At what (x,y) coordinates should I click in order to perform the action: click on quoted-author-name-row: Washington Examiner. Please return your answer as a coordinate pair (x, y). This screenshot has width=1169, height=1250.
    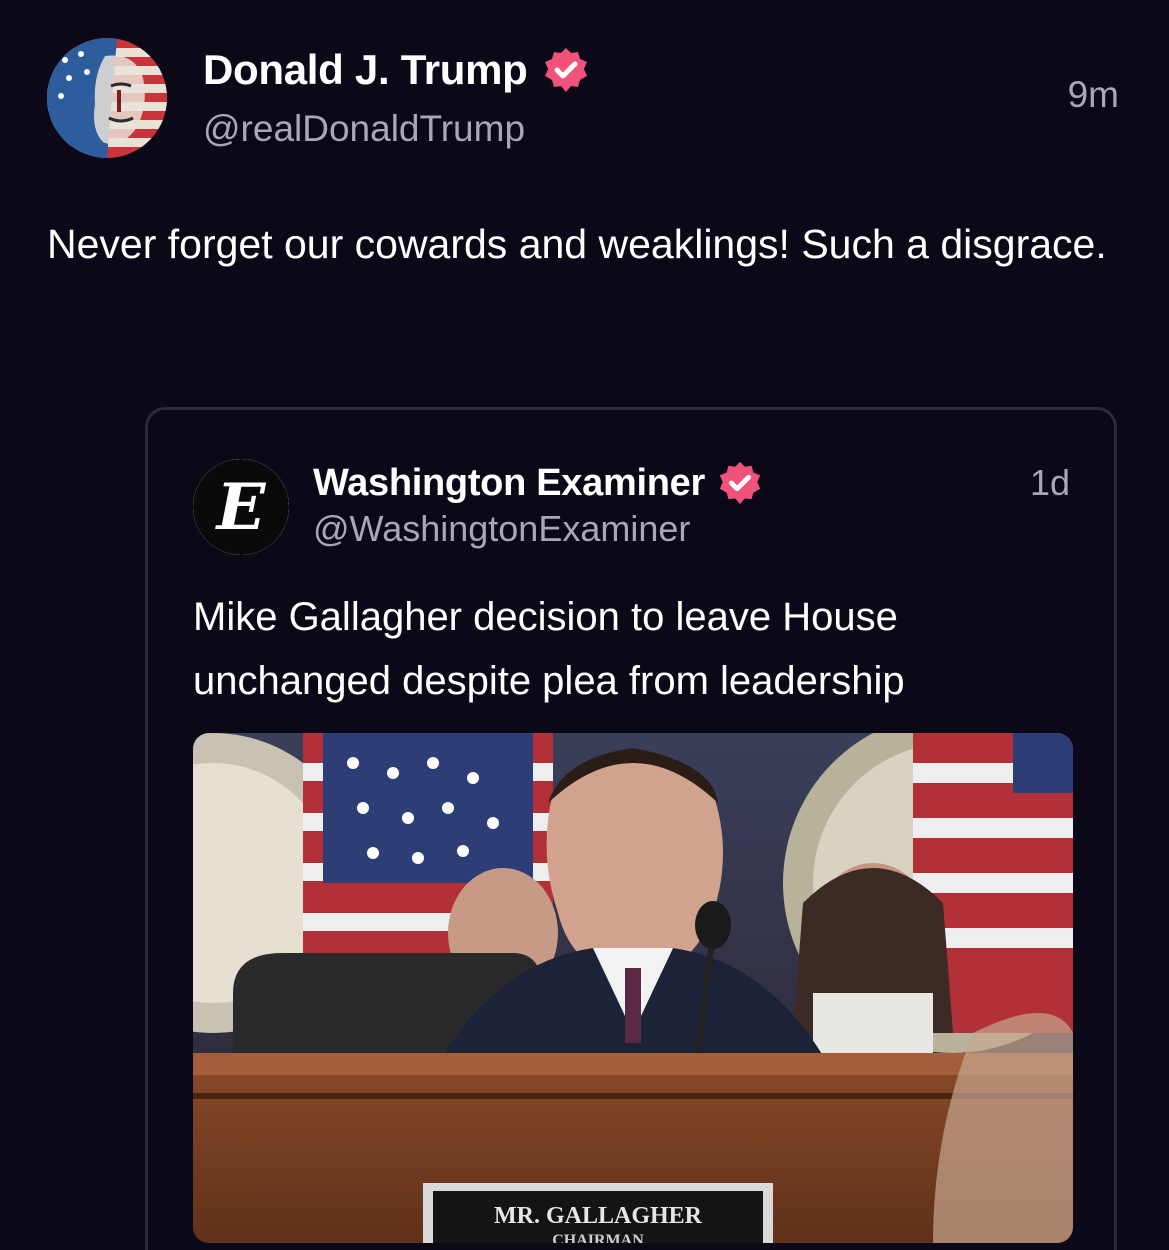
    Looking at the image, I should click on (538, 483).